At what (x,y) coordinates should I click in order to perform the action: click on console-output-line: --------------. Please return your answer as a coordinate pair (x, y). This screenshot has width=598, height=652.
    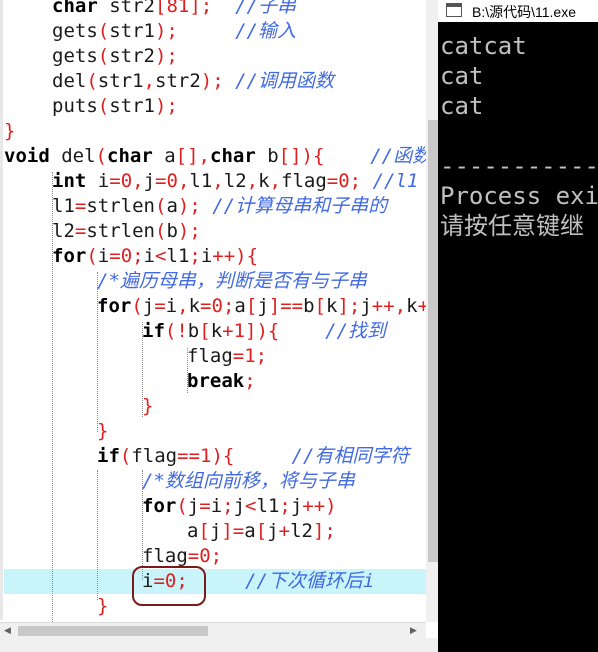
    Looking at the image, I should click on (519, 166).